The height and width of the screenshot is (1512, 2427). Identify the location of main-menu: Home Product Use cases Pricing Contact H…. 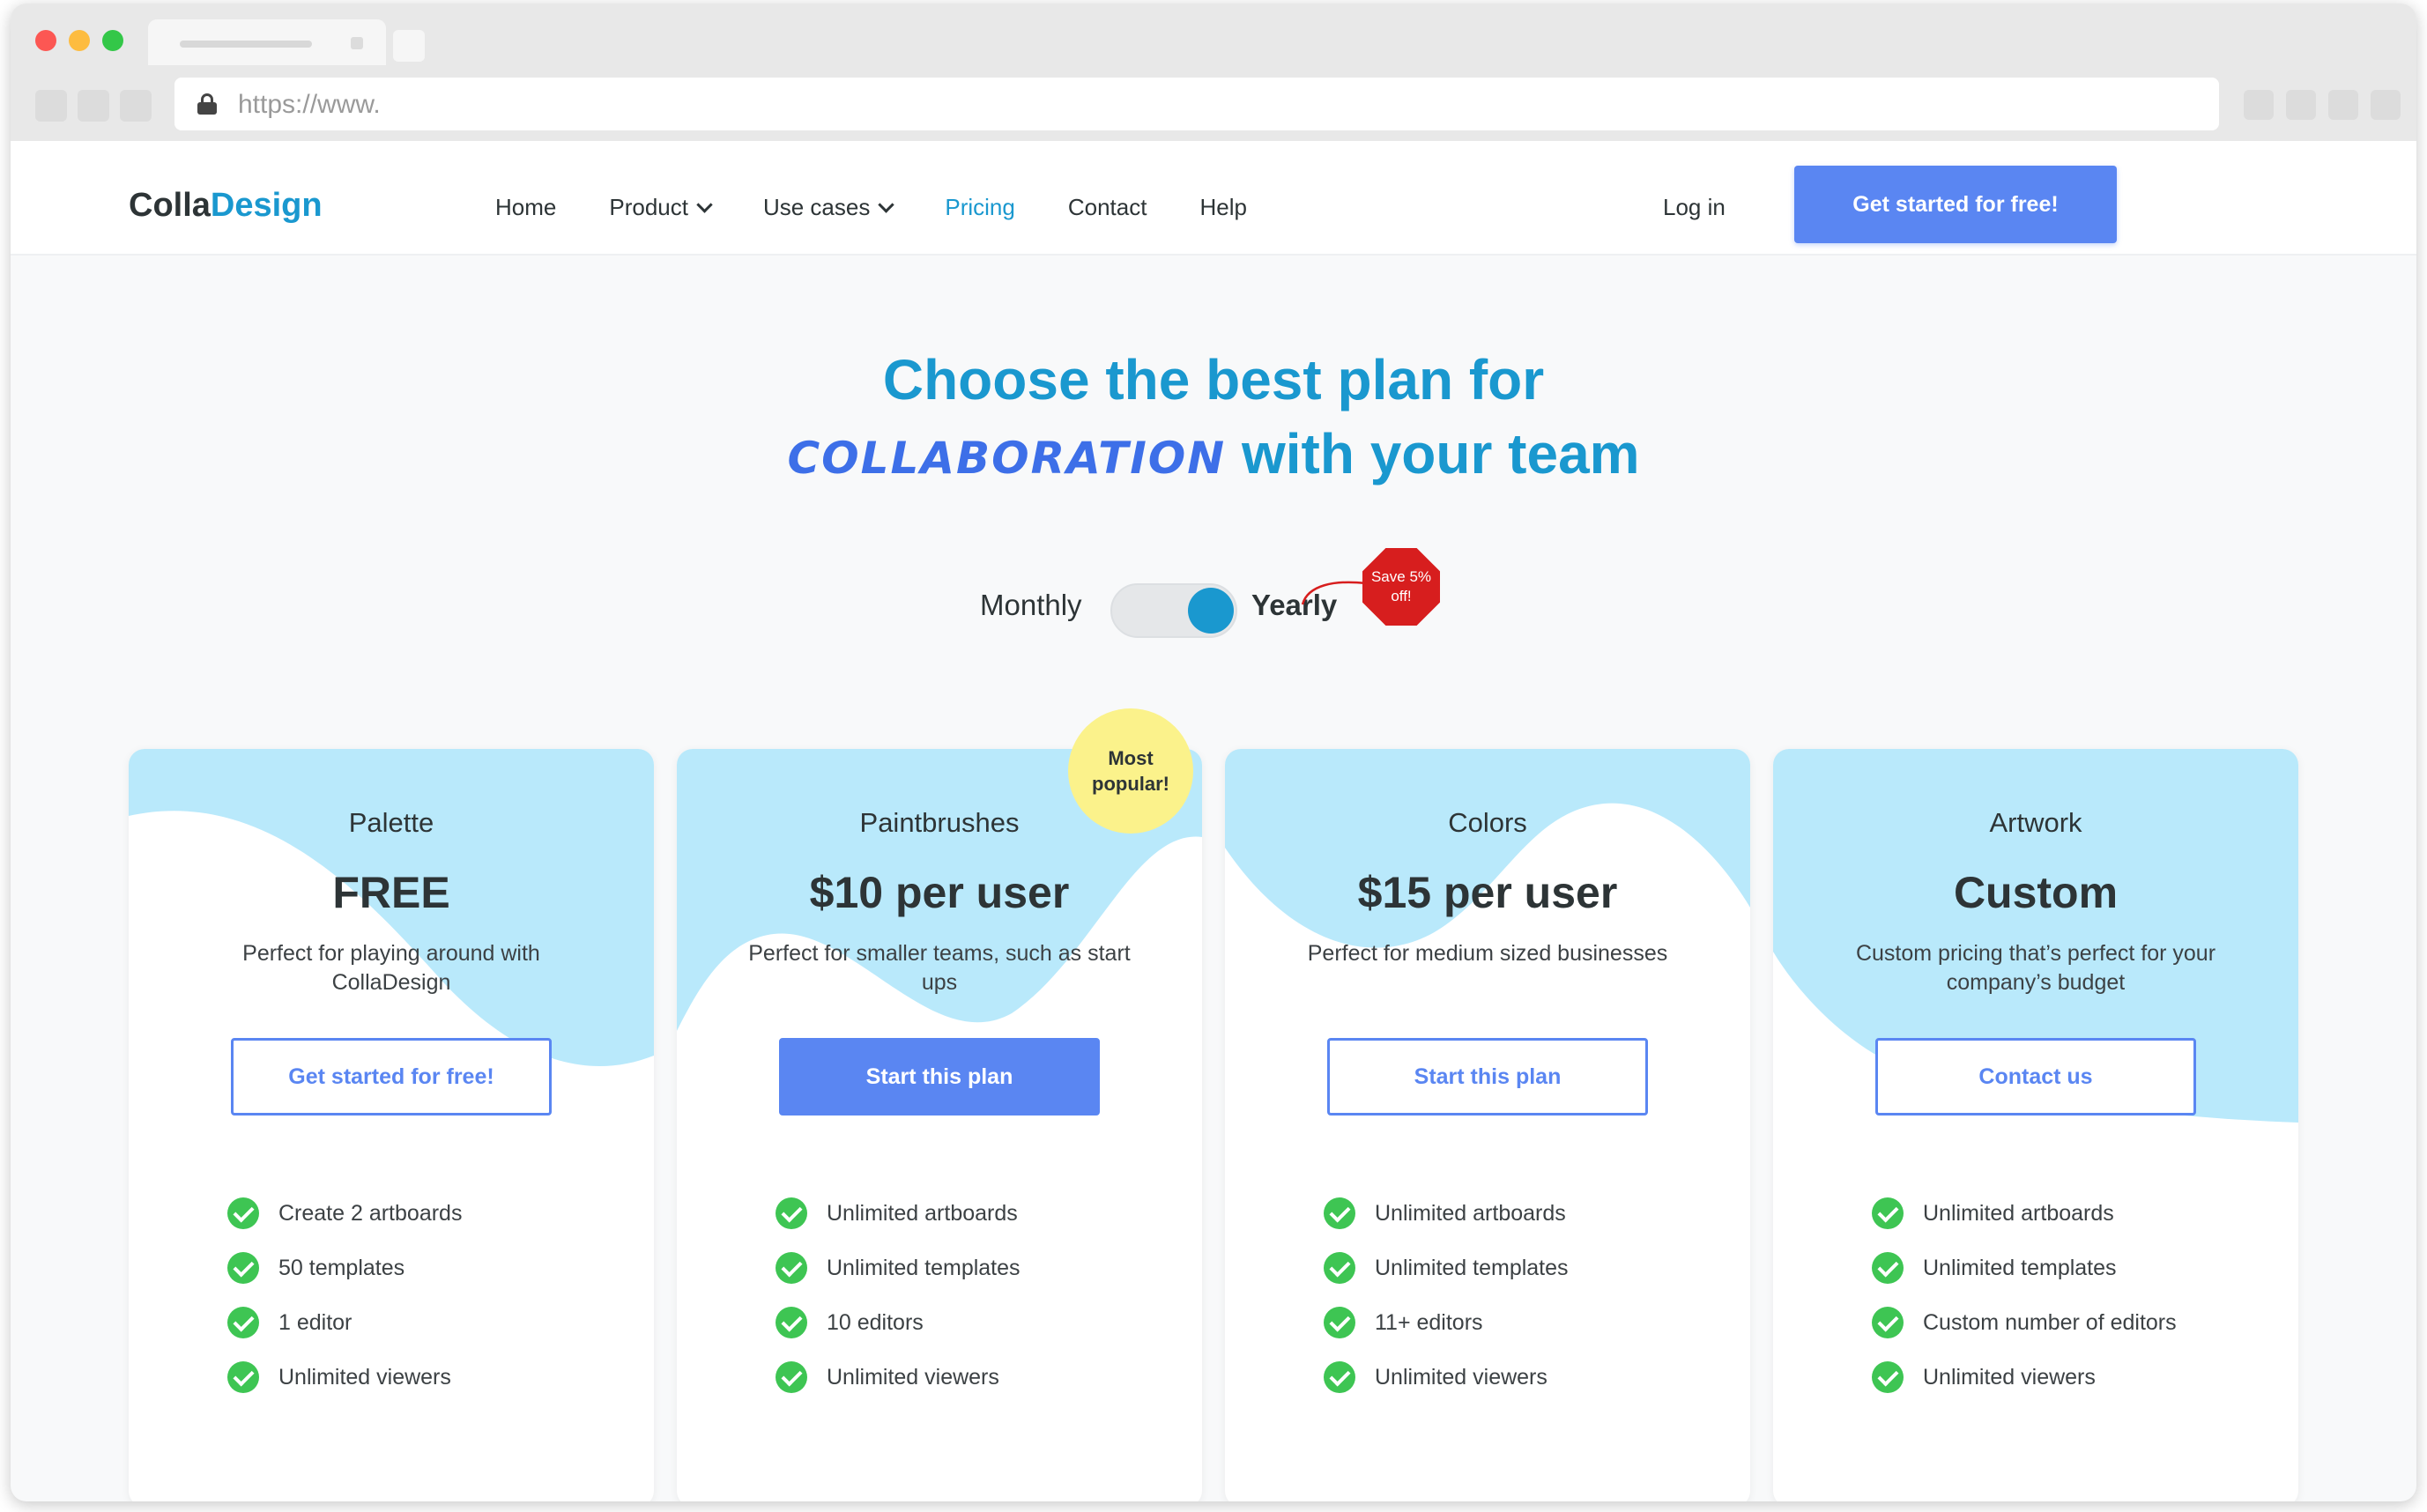
(897, 207).